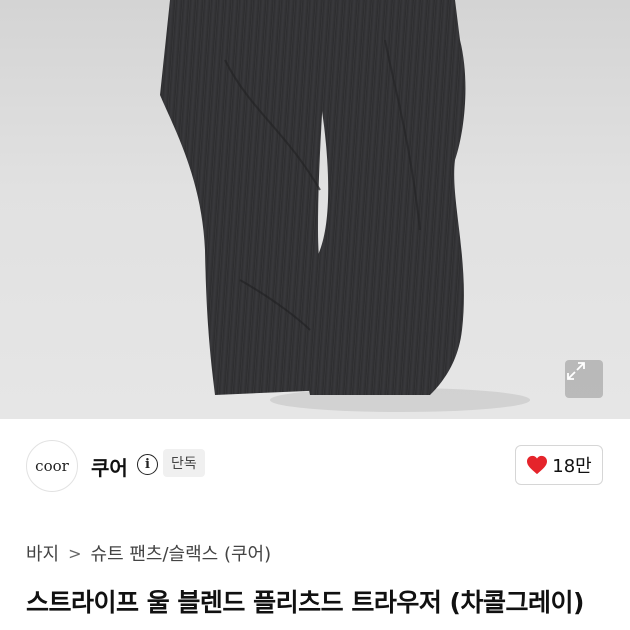  What do you see at coordinates (576, 371) in the screenshot?
I see `expand-arrows-icon` at bounding box center [576, 371].